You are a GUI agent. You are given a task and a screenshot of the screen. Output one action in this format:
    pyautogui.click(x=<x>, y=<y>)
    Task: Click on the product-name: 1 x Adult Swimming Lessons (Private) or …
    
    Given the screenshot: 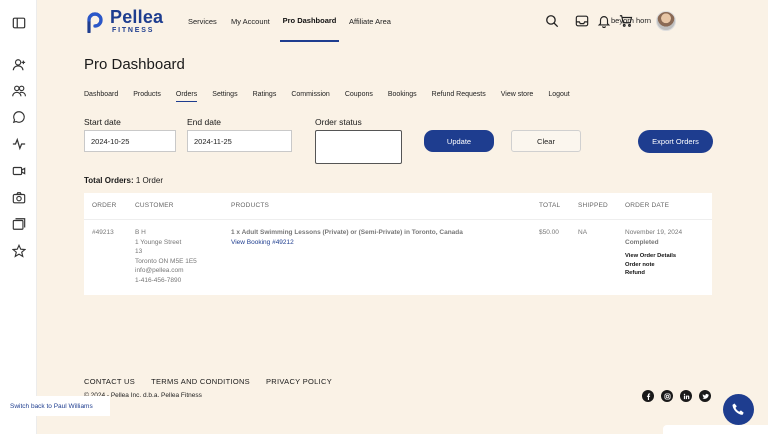 What is the action you would take?
    pyautogui.click(x=347, y=232)
    